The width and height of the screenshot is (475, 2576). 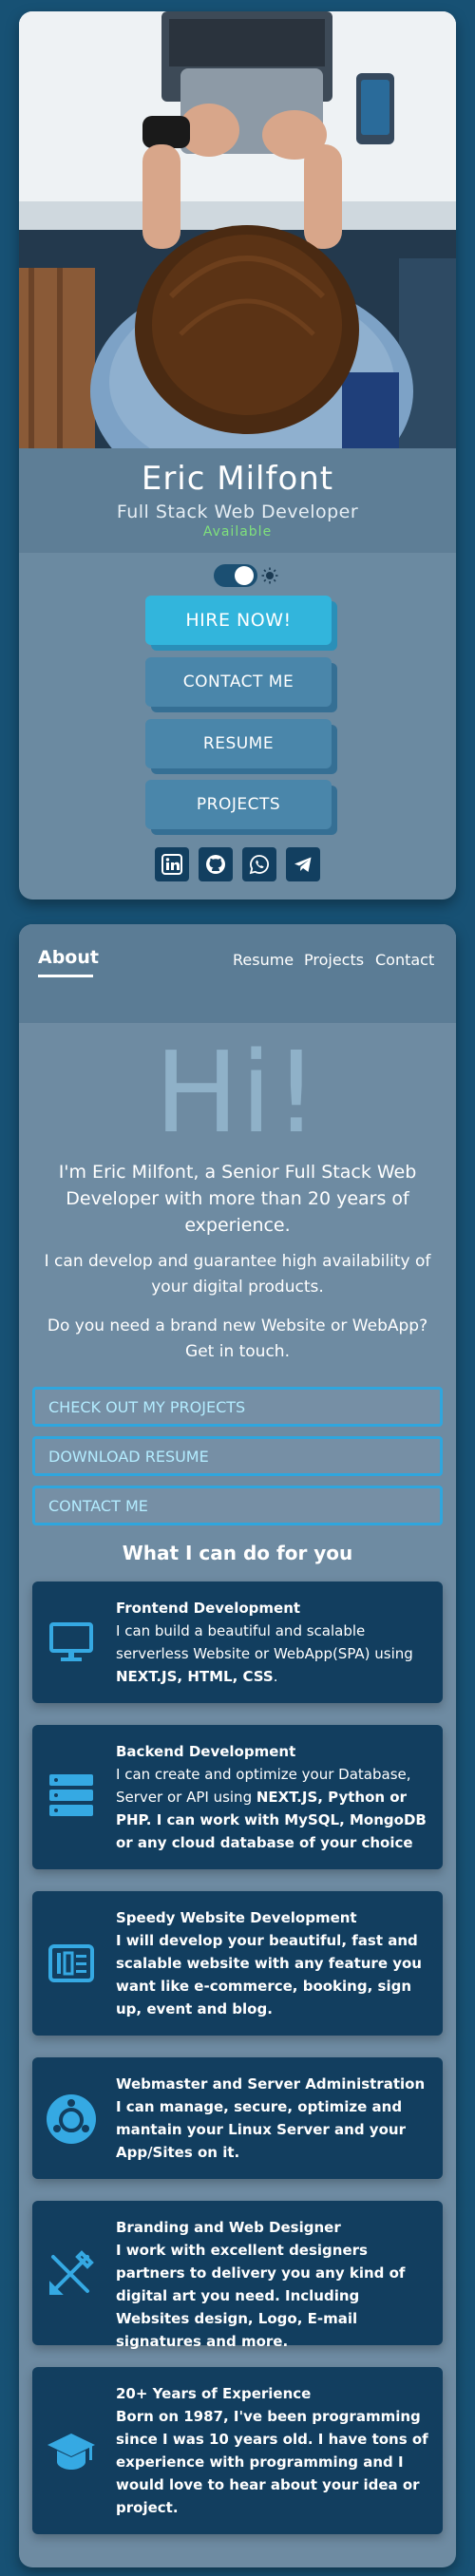 What do you see at coordinates (269, 575) in the screenshot?
I see `sun-icon` at bounding box center [269, 575].